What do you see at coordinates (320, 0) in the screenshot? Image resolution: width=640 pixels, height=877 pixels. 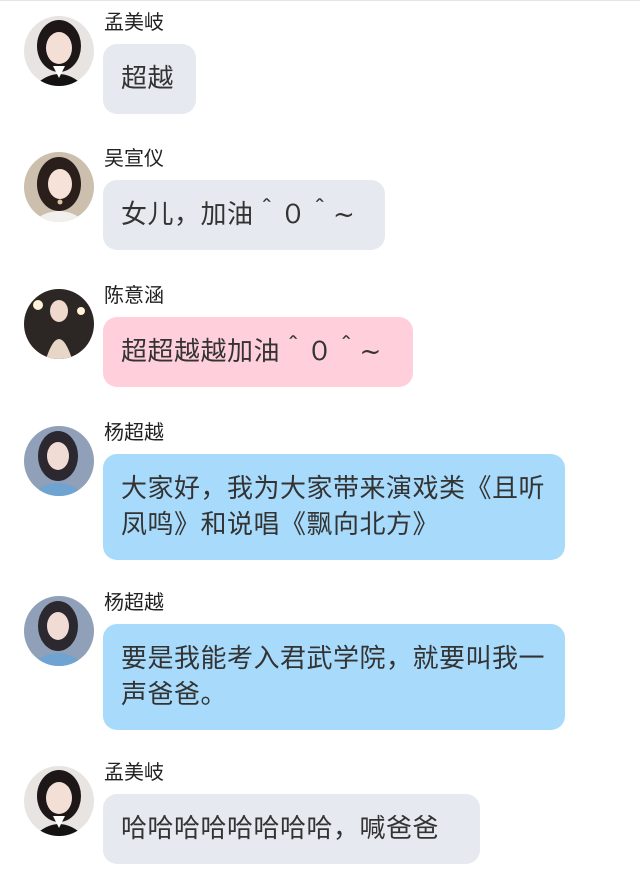 I see `top-divider` at bounding box center [320, 0].